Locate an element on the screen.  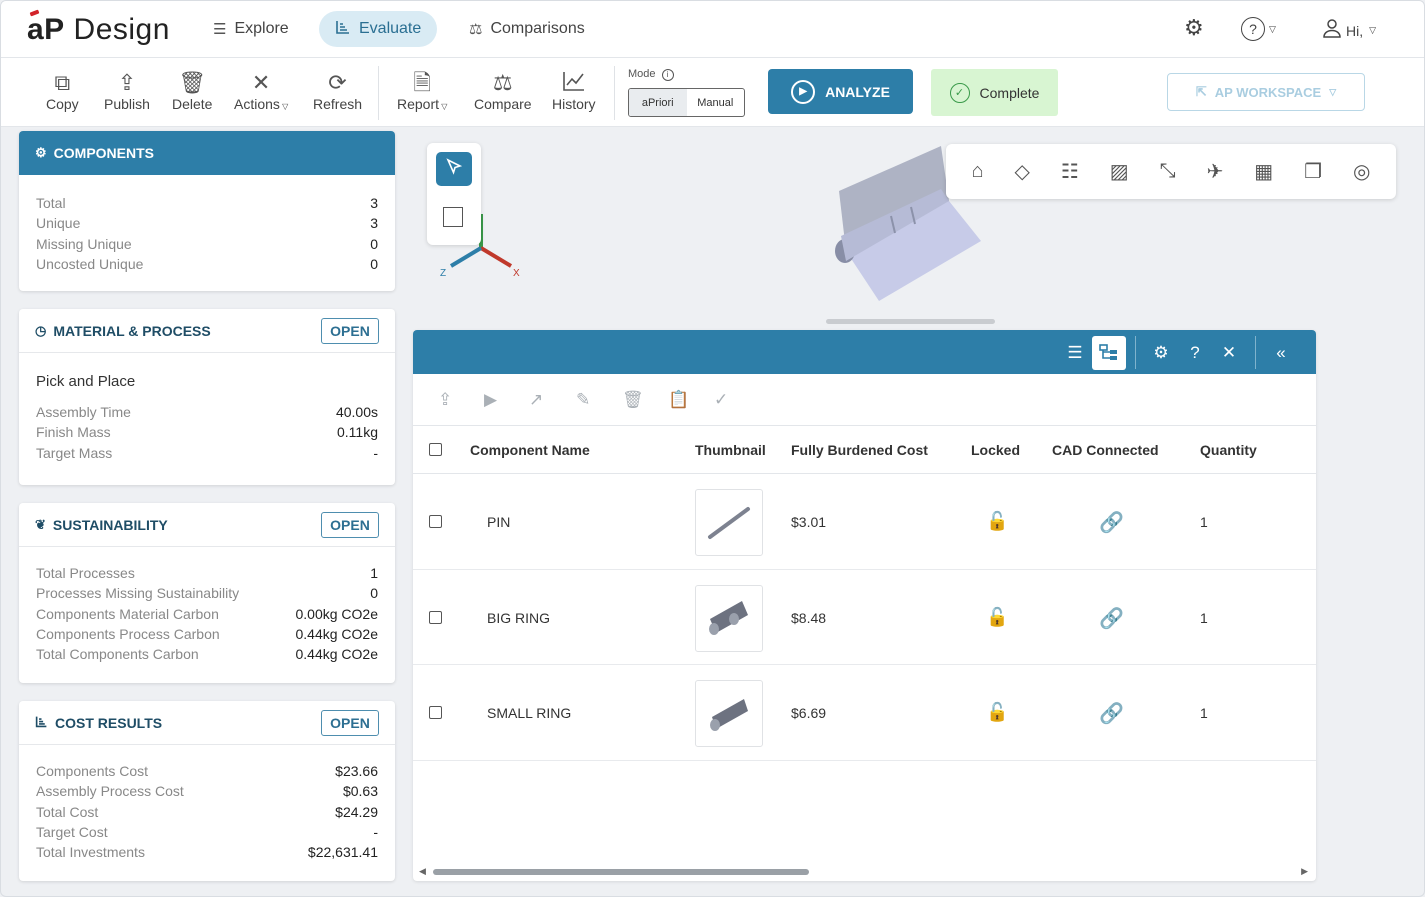
hatch-view-icon: ▨ is located at coordinates (1119, 171).